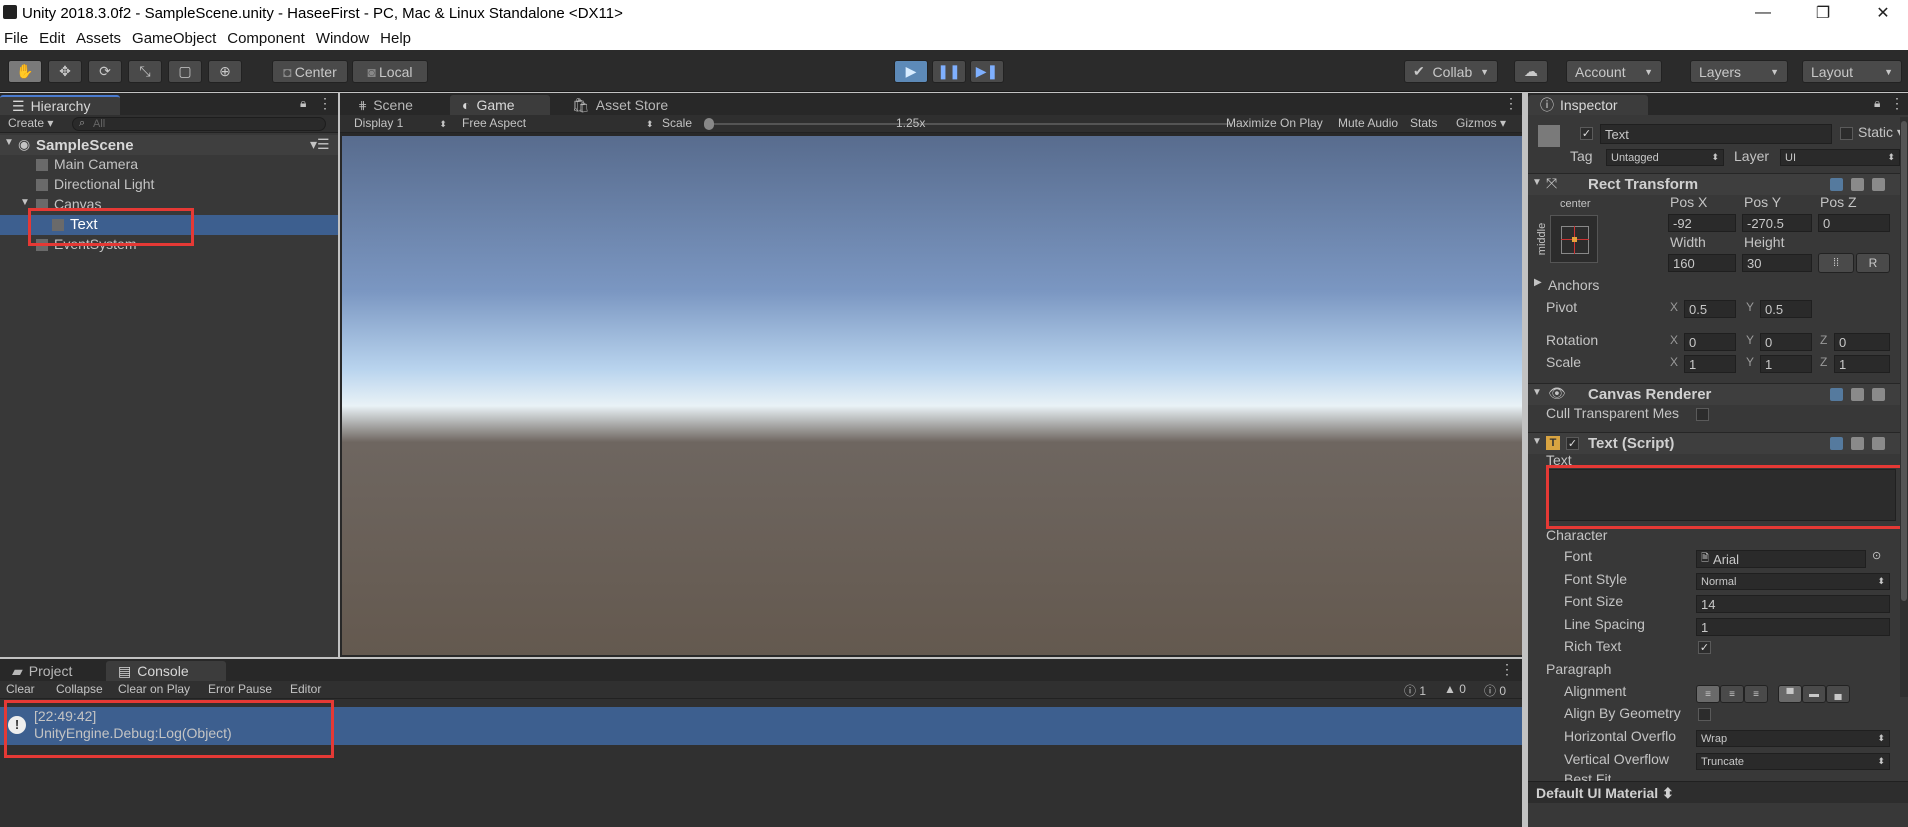 Image resolution: width=1908 pixels, height=827 pixels. Describe the element at coordinates (225, 71) in the screenshot. I see `transform-tool-icon: ⊕` at that location.